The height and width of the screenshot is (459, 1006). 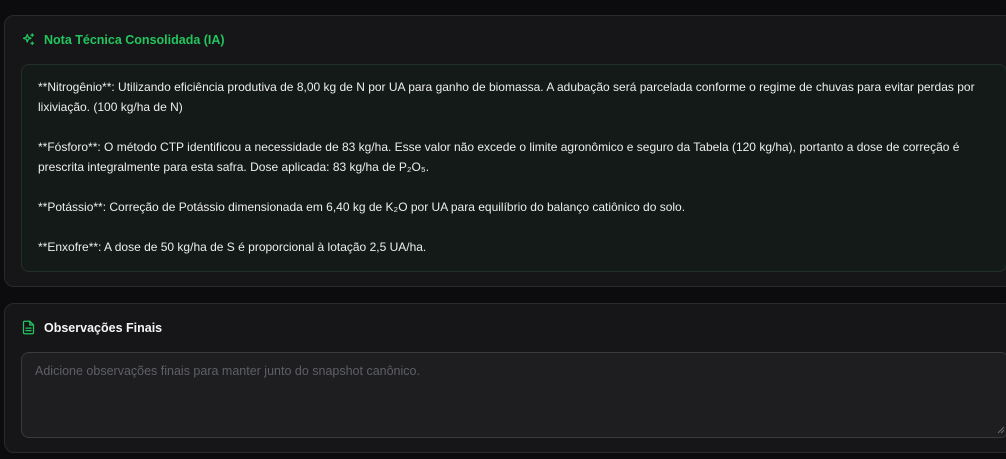 I want to click on nota-tecnica-title: Nota Técnica Consolidada (IA), so click(x=134, y=39).